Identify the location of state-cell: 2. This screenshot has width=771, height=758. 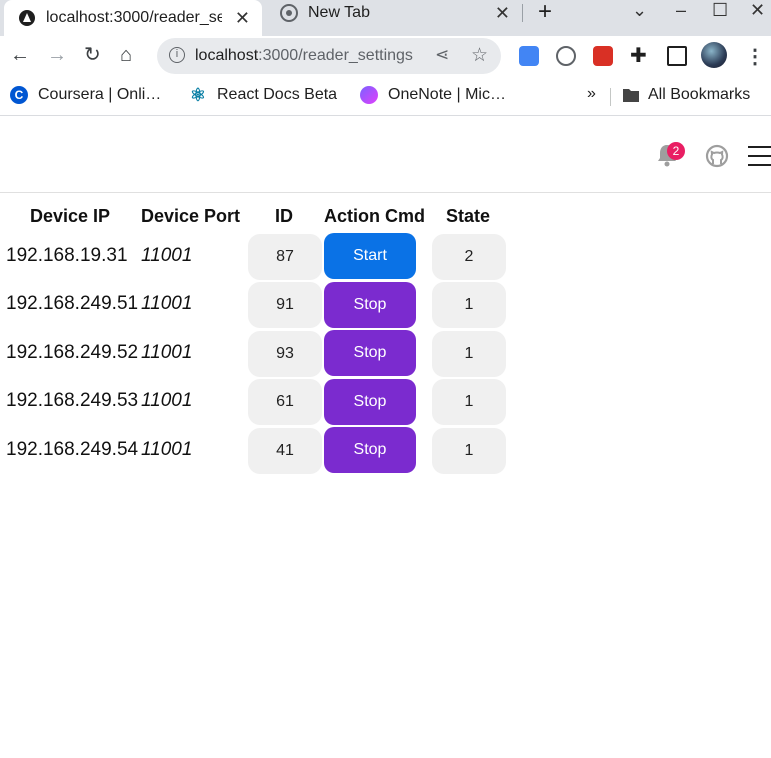
(469, 257).